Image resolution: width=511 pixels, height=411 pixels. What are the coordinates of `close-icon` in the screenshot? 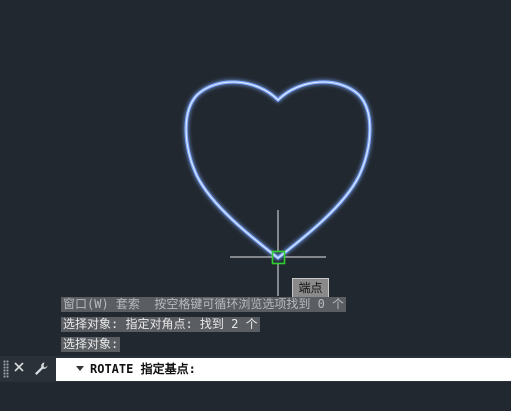 It's located at (19, 369).